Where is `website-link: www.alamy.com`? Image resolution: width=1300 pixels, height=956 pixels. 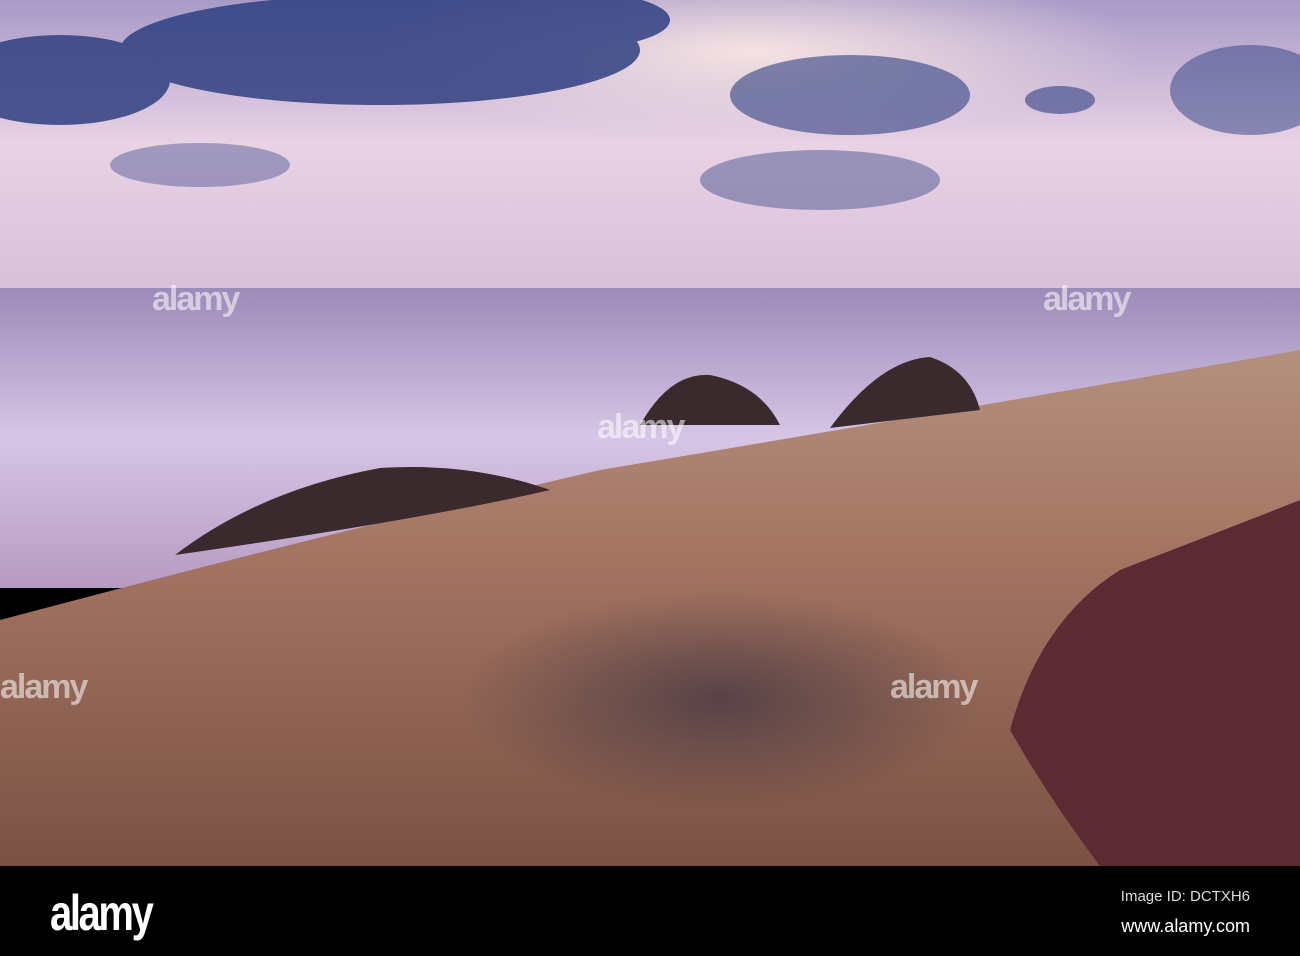
website-link: www.alamy.com is located at coordinates (1185, 926).